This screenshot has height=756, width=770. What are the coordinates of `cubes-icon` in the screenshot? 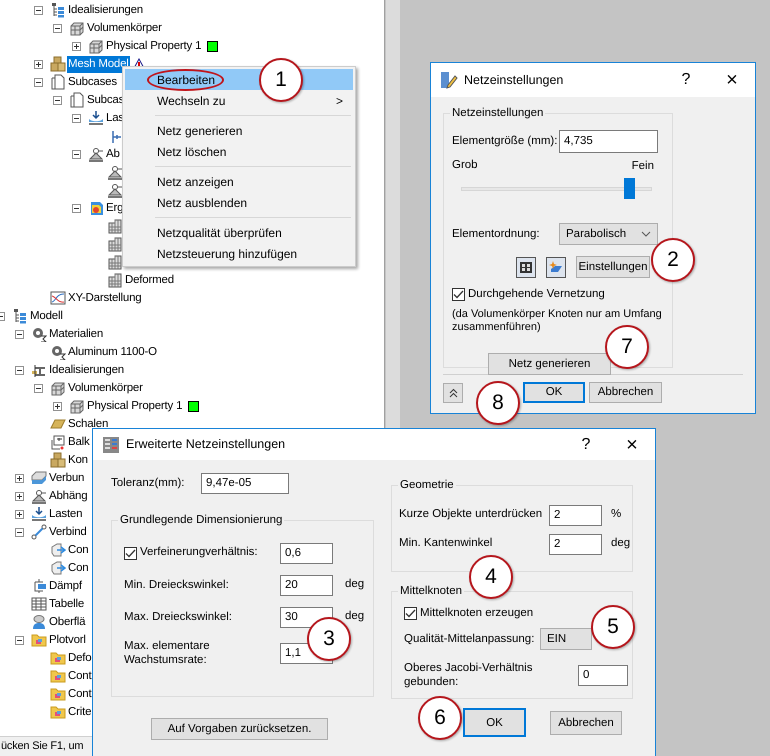 It's located at (77, 406).